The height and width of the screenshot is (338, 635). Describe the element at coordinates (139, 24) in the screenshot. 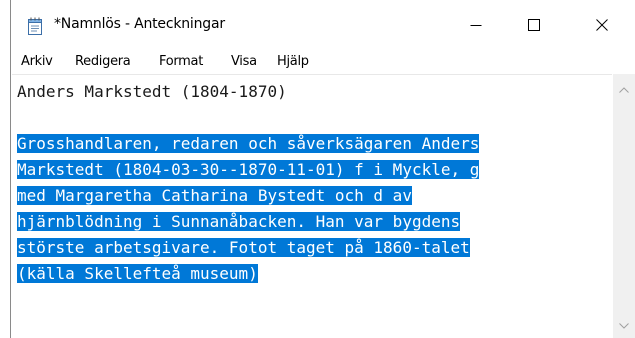

I see `window-title: *Namnlös - Anteckningar` at that location.